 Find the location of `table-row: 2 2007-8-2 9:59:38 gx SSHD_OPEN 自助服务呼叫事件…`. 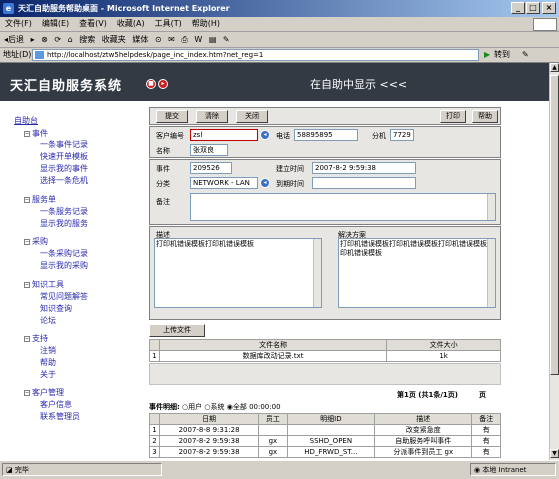

table-row: 2 2007-8-2 9:59:38 gx SSHD_OPEN 自助服务呼叫事件… is located at coordinates (325, 441).